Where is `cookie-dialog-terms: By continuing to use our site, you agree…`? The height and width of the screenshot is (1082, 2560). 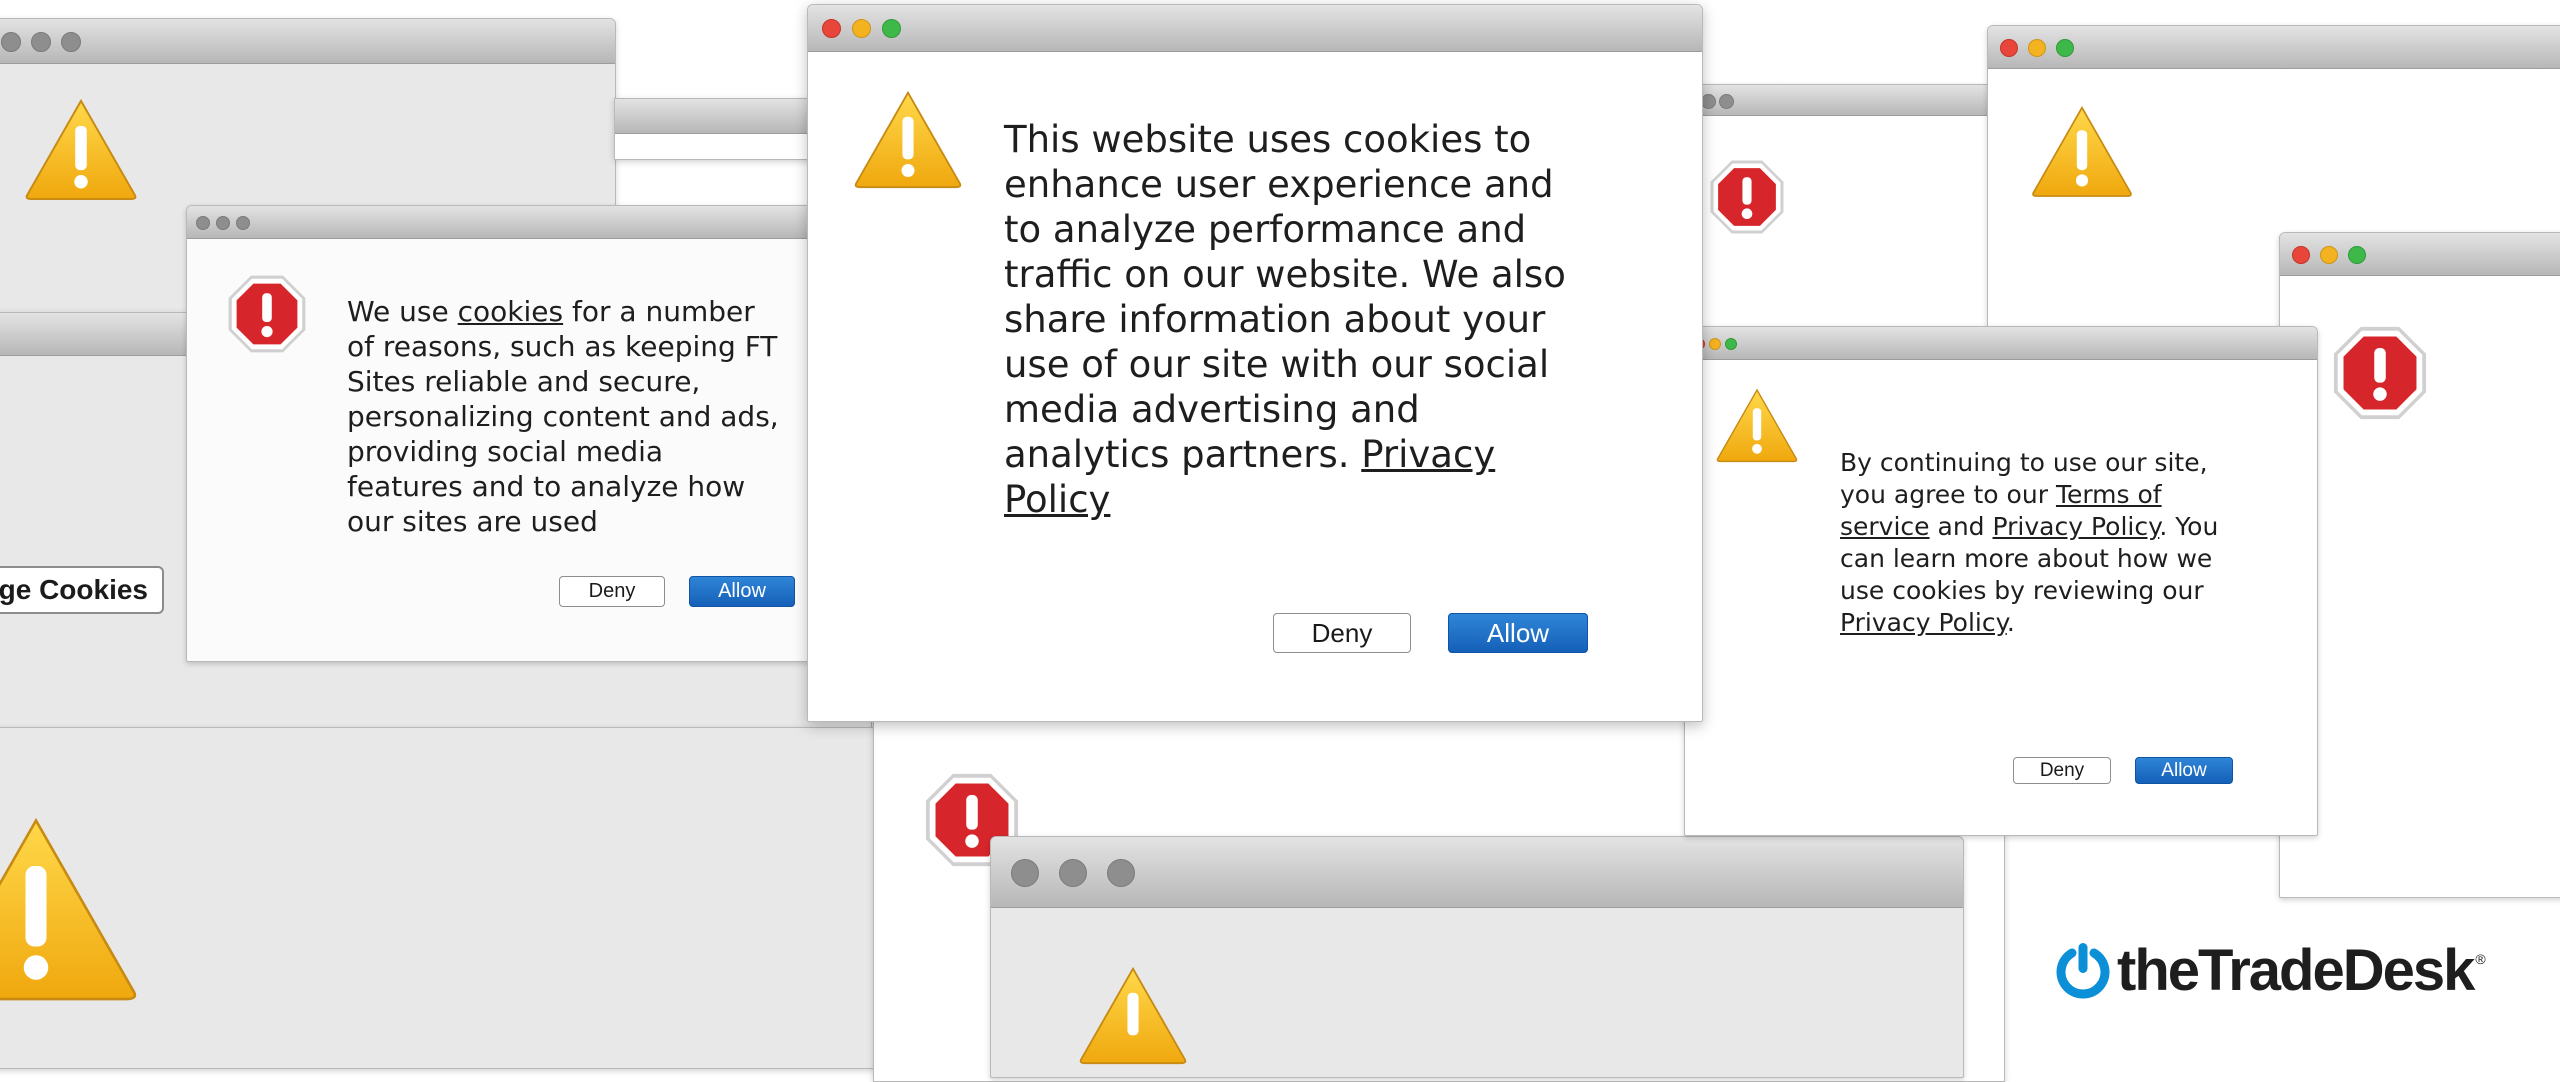 cookie-dialog-terms: By continuing to use our site, you agree… is located at coordinates (2001, 581).